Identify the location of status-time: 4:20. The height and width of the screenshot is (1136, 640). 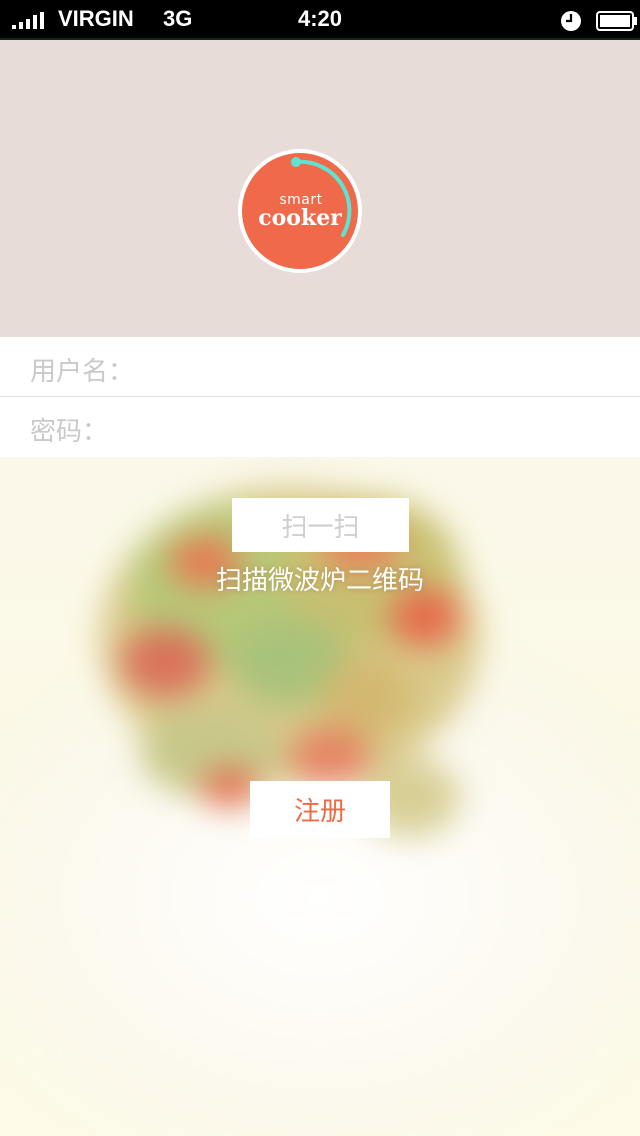
(320, 18).